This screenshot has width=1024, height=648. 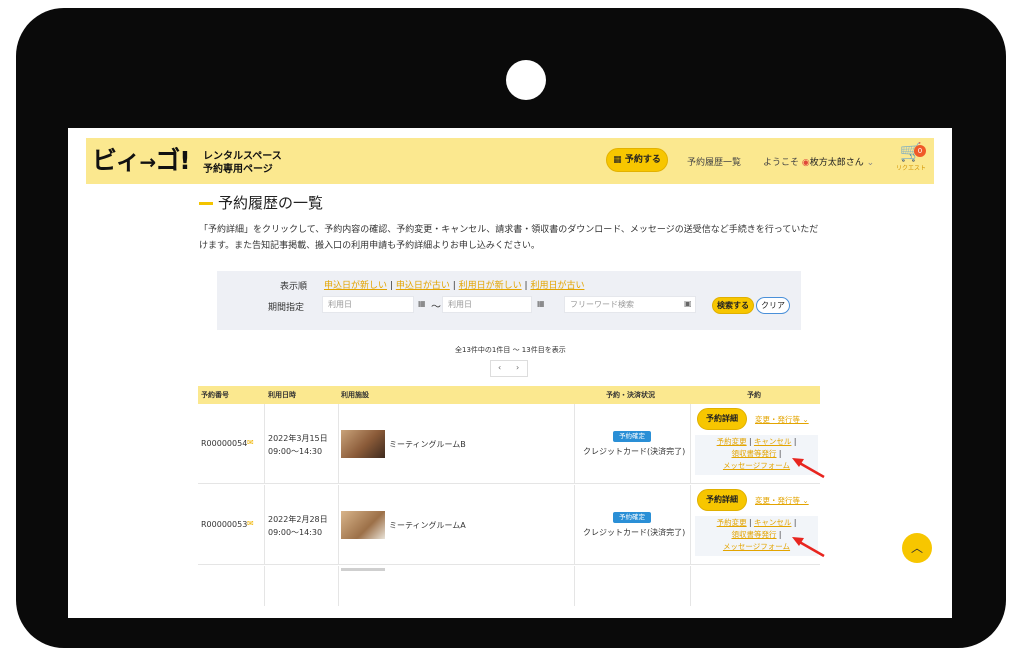 What do you see at coordinates (688, 303) in the screenshot?
I see `id-card-icon: ▣` at bounding box center [688, 303].